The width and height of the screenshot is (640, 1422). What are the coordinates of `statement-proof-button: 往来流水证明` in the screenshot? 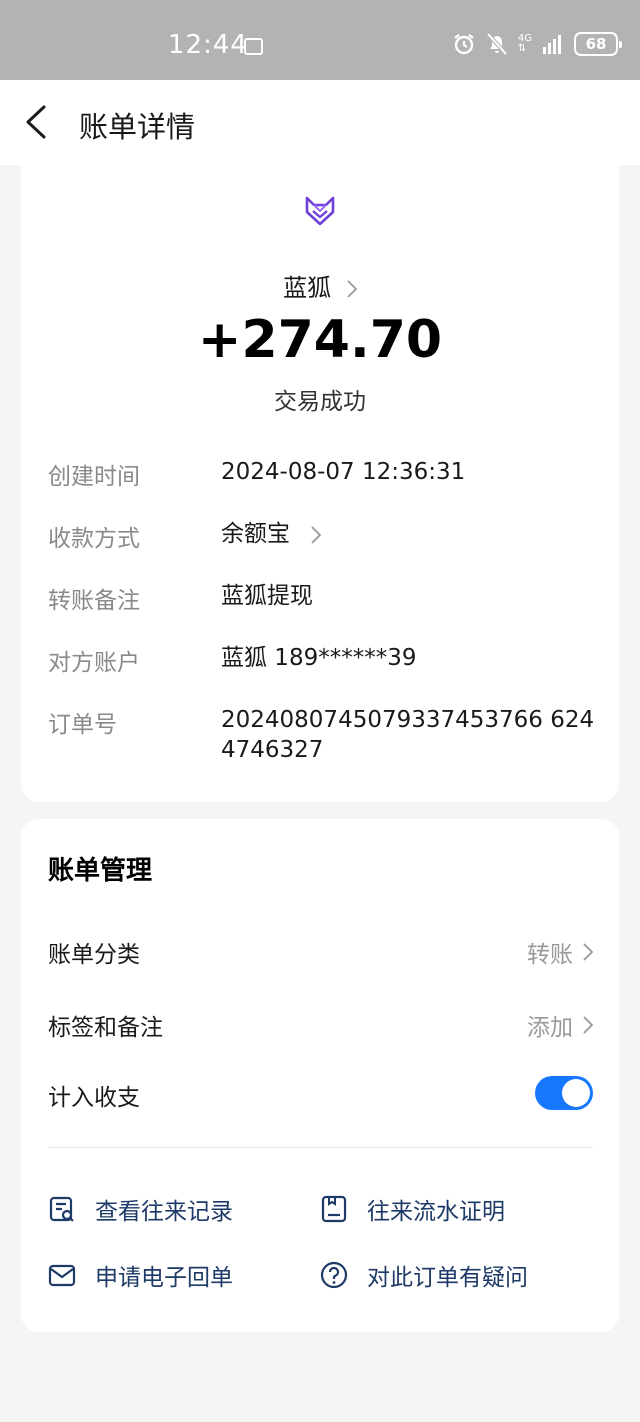 It's located at (412, 1209).